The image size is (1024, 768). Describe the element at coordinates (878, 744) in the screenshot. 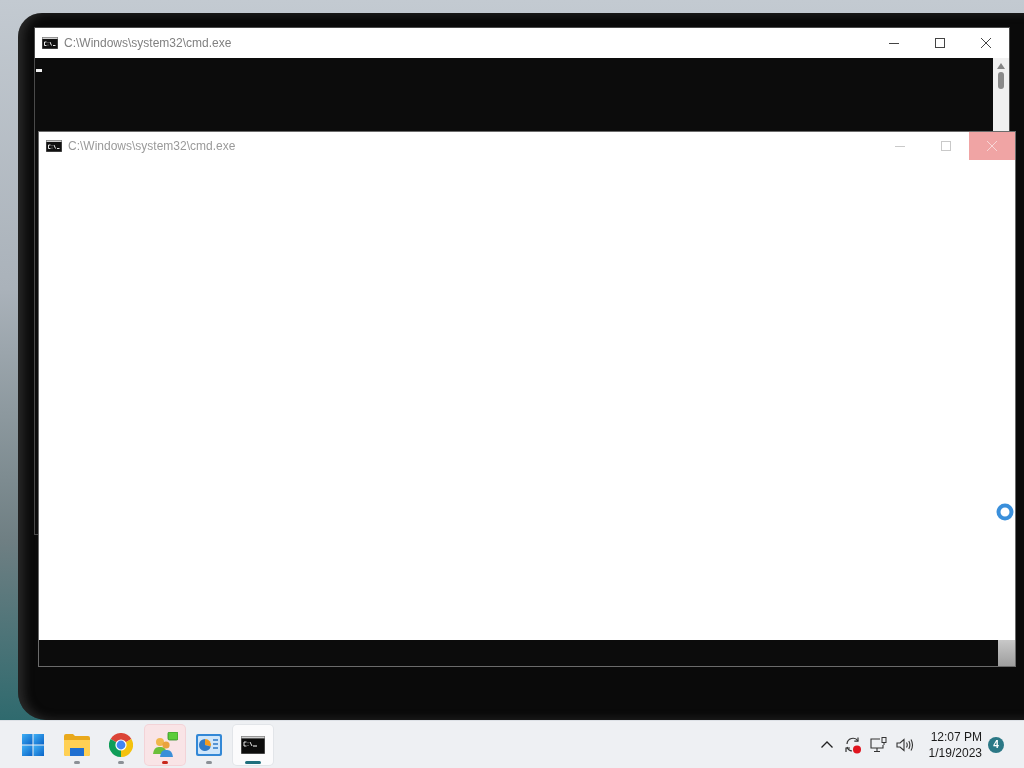

I see `network-icon` at that location.